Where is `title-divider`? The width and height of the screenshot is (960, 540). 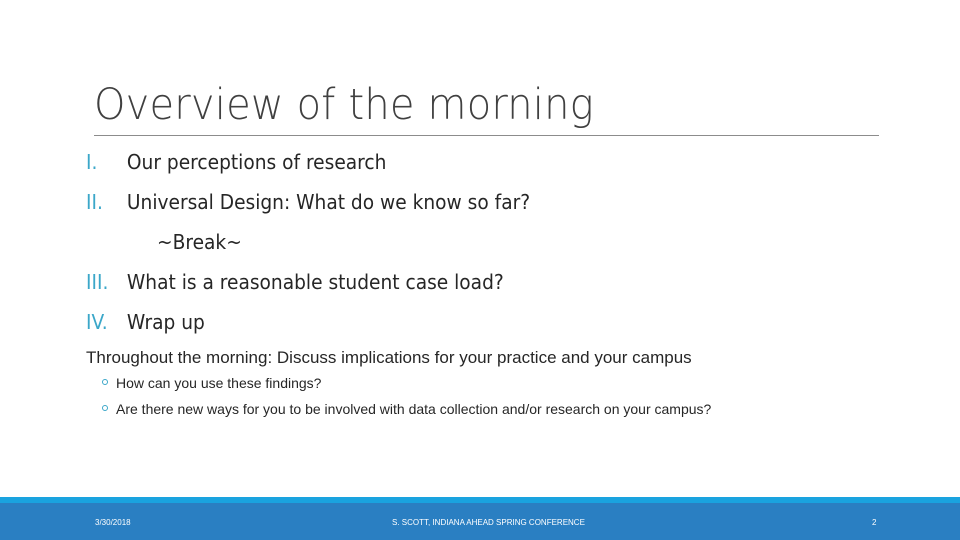
title-divider is located at coordinates (486, 135).